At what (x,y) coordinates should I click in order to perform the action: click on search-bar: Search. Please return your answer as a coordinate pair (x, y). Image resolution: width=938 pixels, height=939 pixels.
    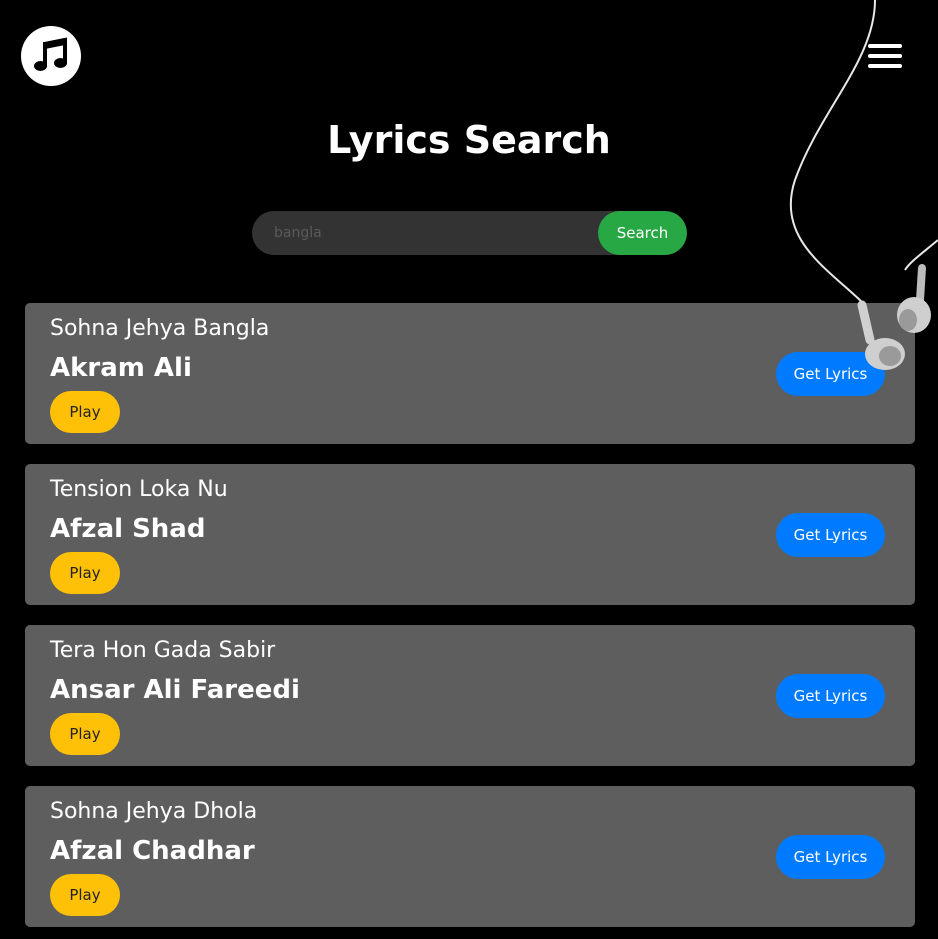
    Looking at the image, I should click on (469, 233).